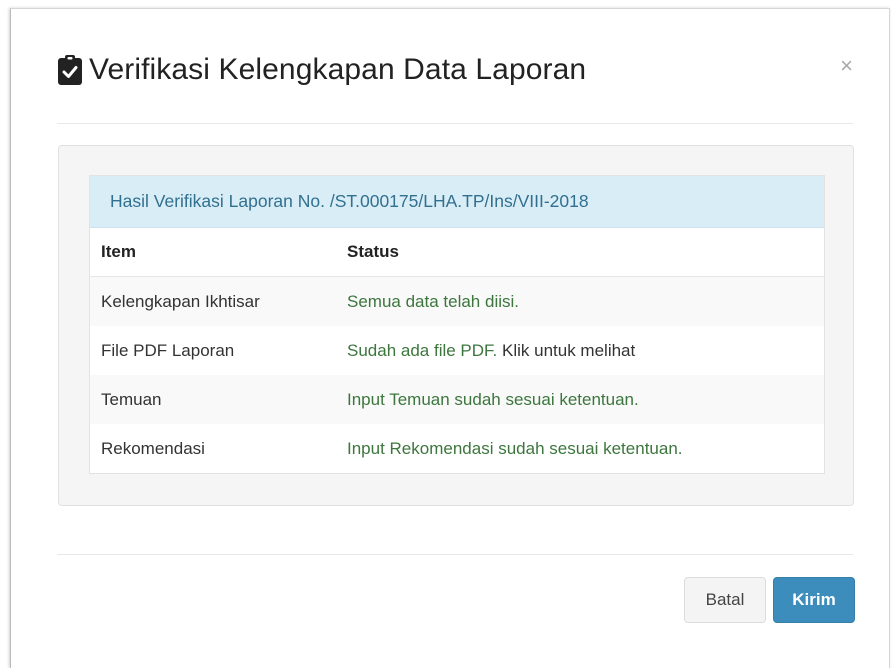  I want to click on modal-footer: Batal Kirim, so click(456, 604).